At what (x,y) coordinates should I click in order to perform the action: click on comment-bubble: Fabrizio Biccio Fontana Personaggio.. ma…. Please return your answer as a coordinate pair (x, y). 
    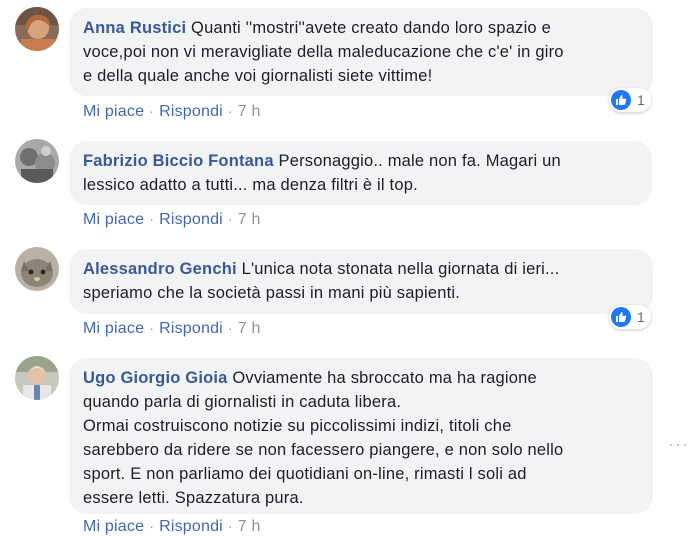
    Looking at the image, I should click on (360, 173).